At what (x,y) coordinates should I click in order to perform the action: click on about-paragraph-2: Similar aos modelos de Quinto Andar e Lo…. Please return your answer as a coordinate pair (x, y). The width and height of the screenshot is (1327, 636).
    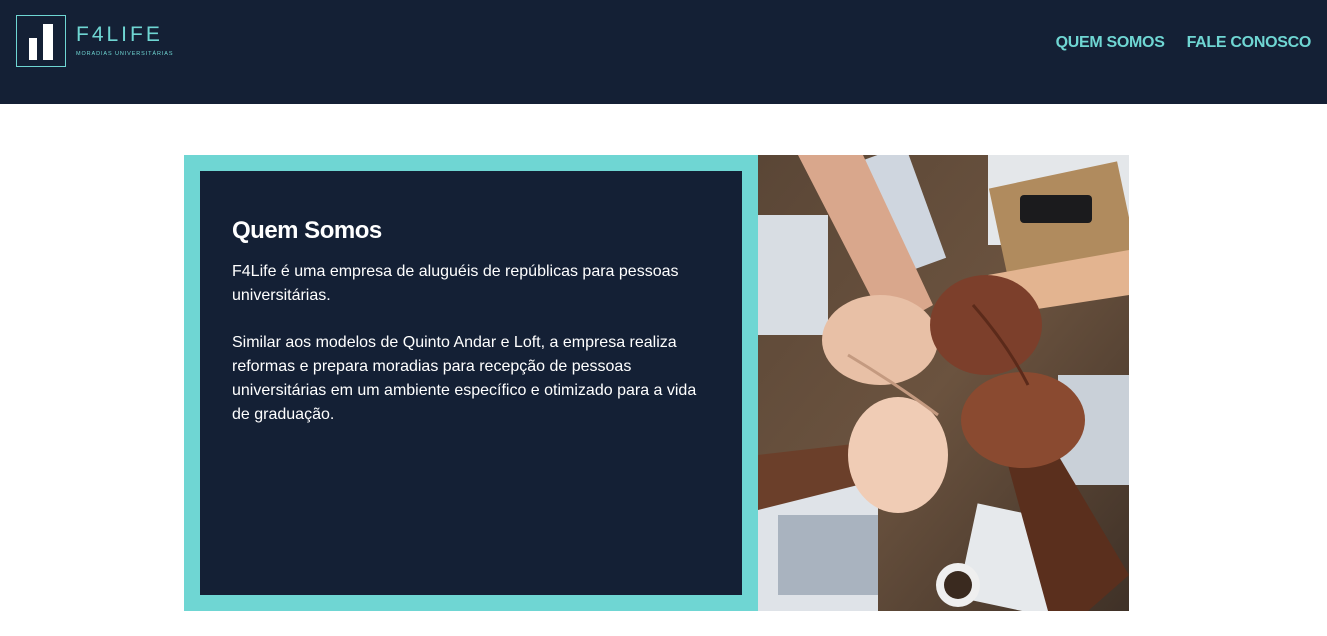
    Looking at the image, I should click on (464, 378).